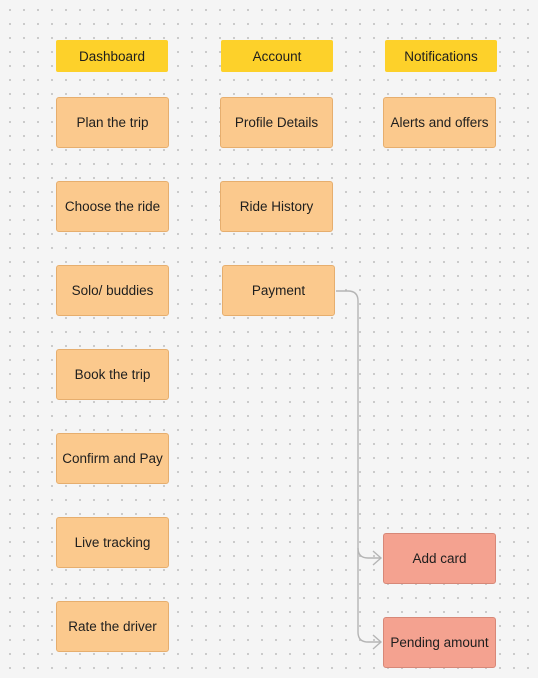 The image size is (538, 678). What do you see at coordinates (439, 642) in the screenshot?
I see `card-pending-amount: Pending amount` at bounding box center [439, 642].